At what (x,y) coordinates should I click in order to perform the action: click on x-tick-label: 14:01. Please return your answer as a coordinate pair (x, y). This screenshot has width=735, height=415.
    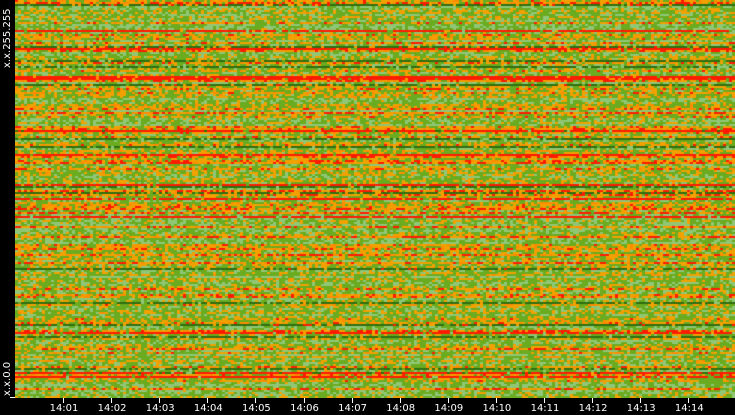
    Looking at the image, I should click on (64, 408).